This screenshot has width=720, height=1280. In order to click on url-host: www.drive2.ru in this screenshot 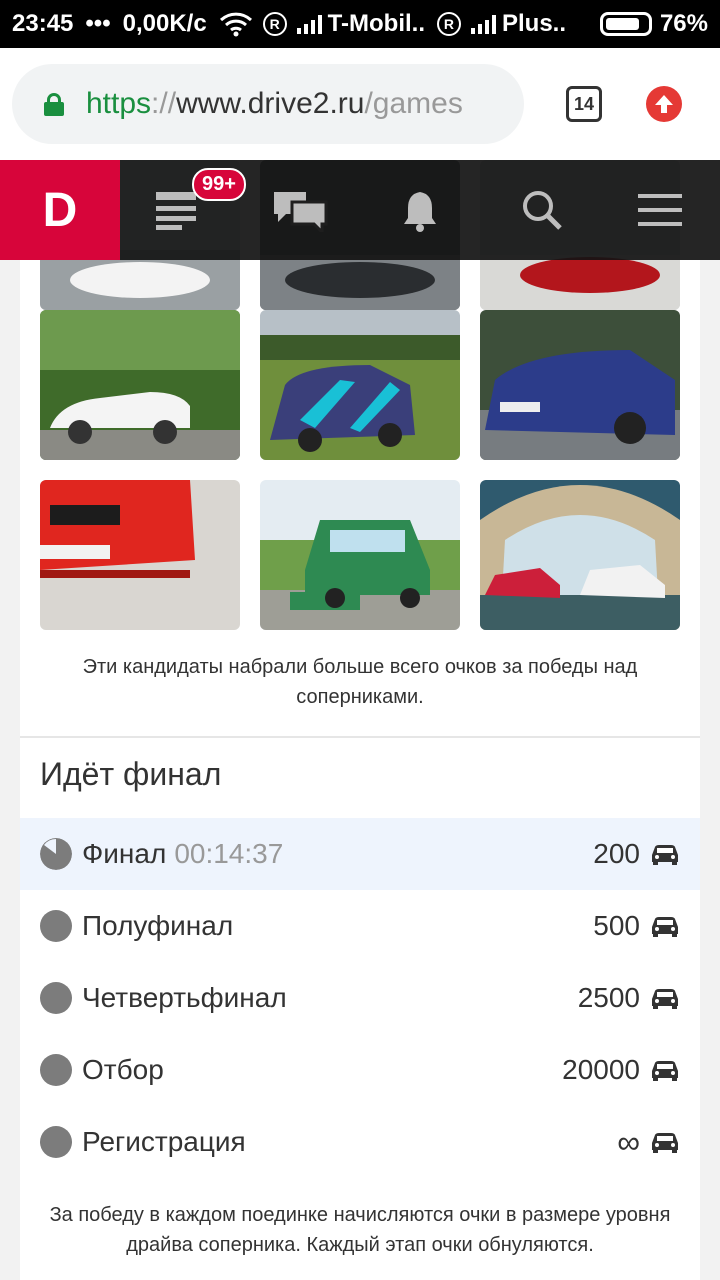, I will do `click(270, 103)`.